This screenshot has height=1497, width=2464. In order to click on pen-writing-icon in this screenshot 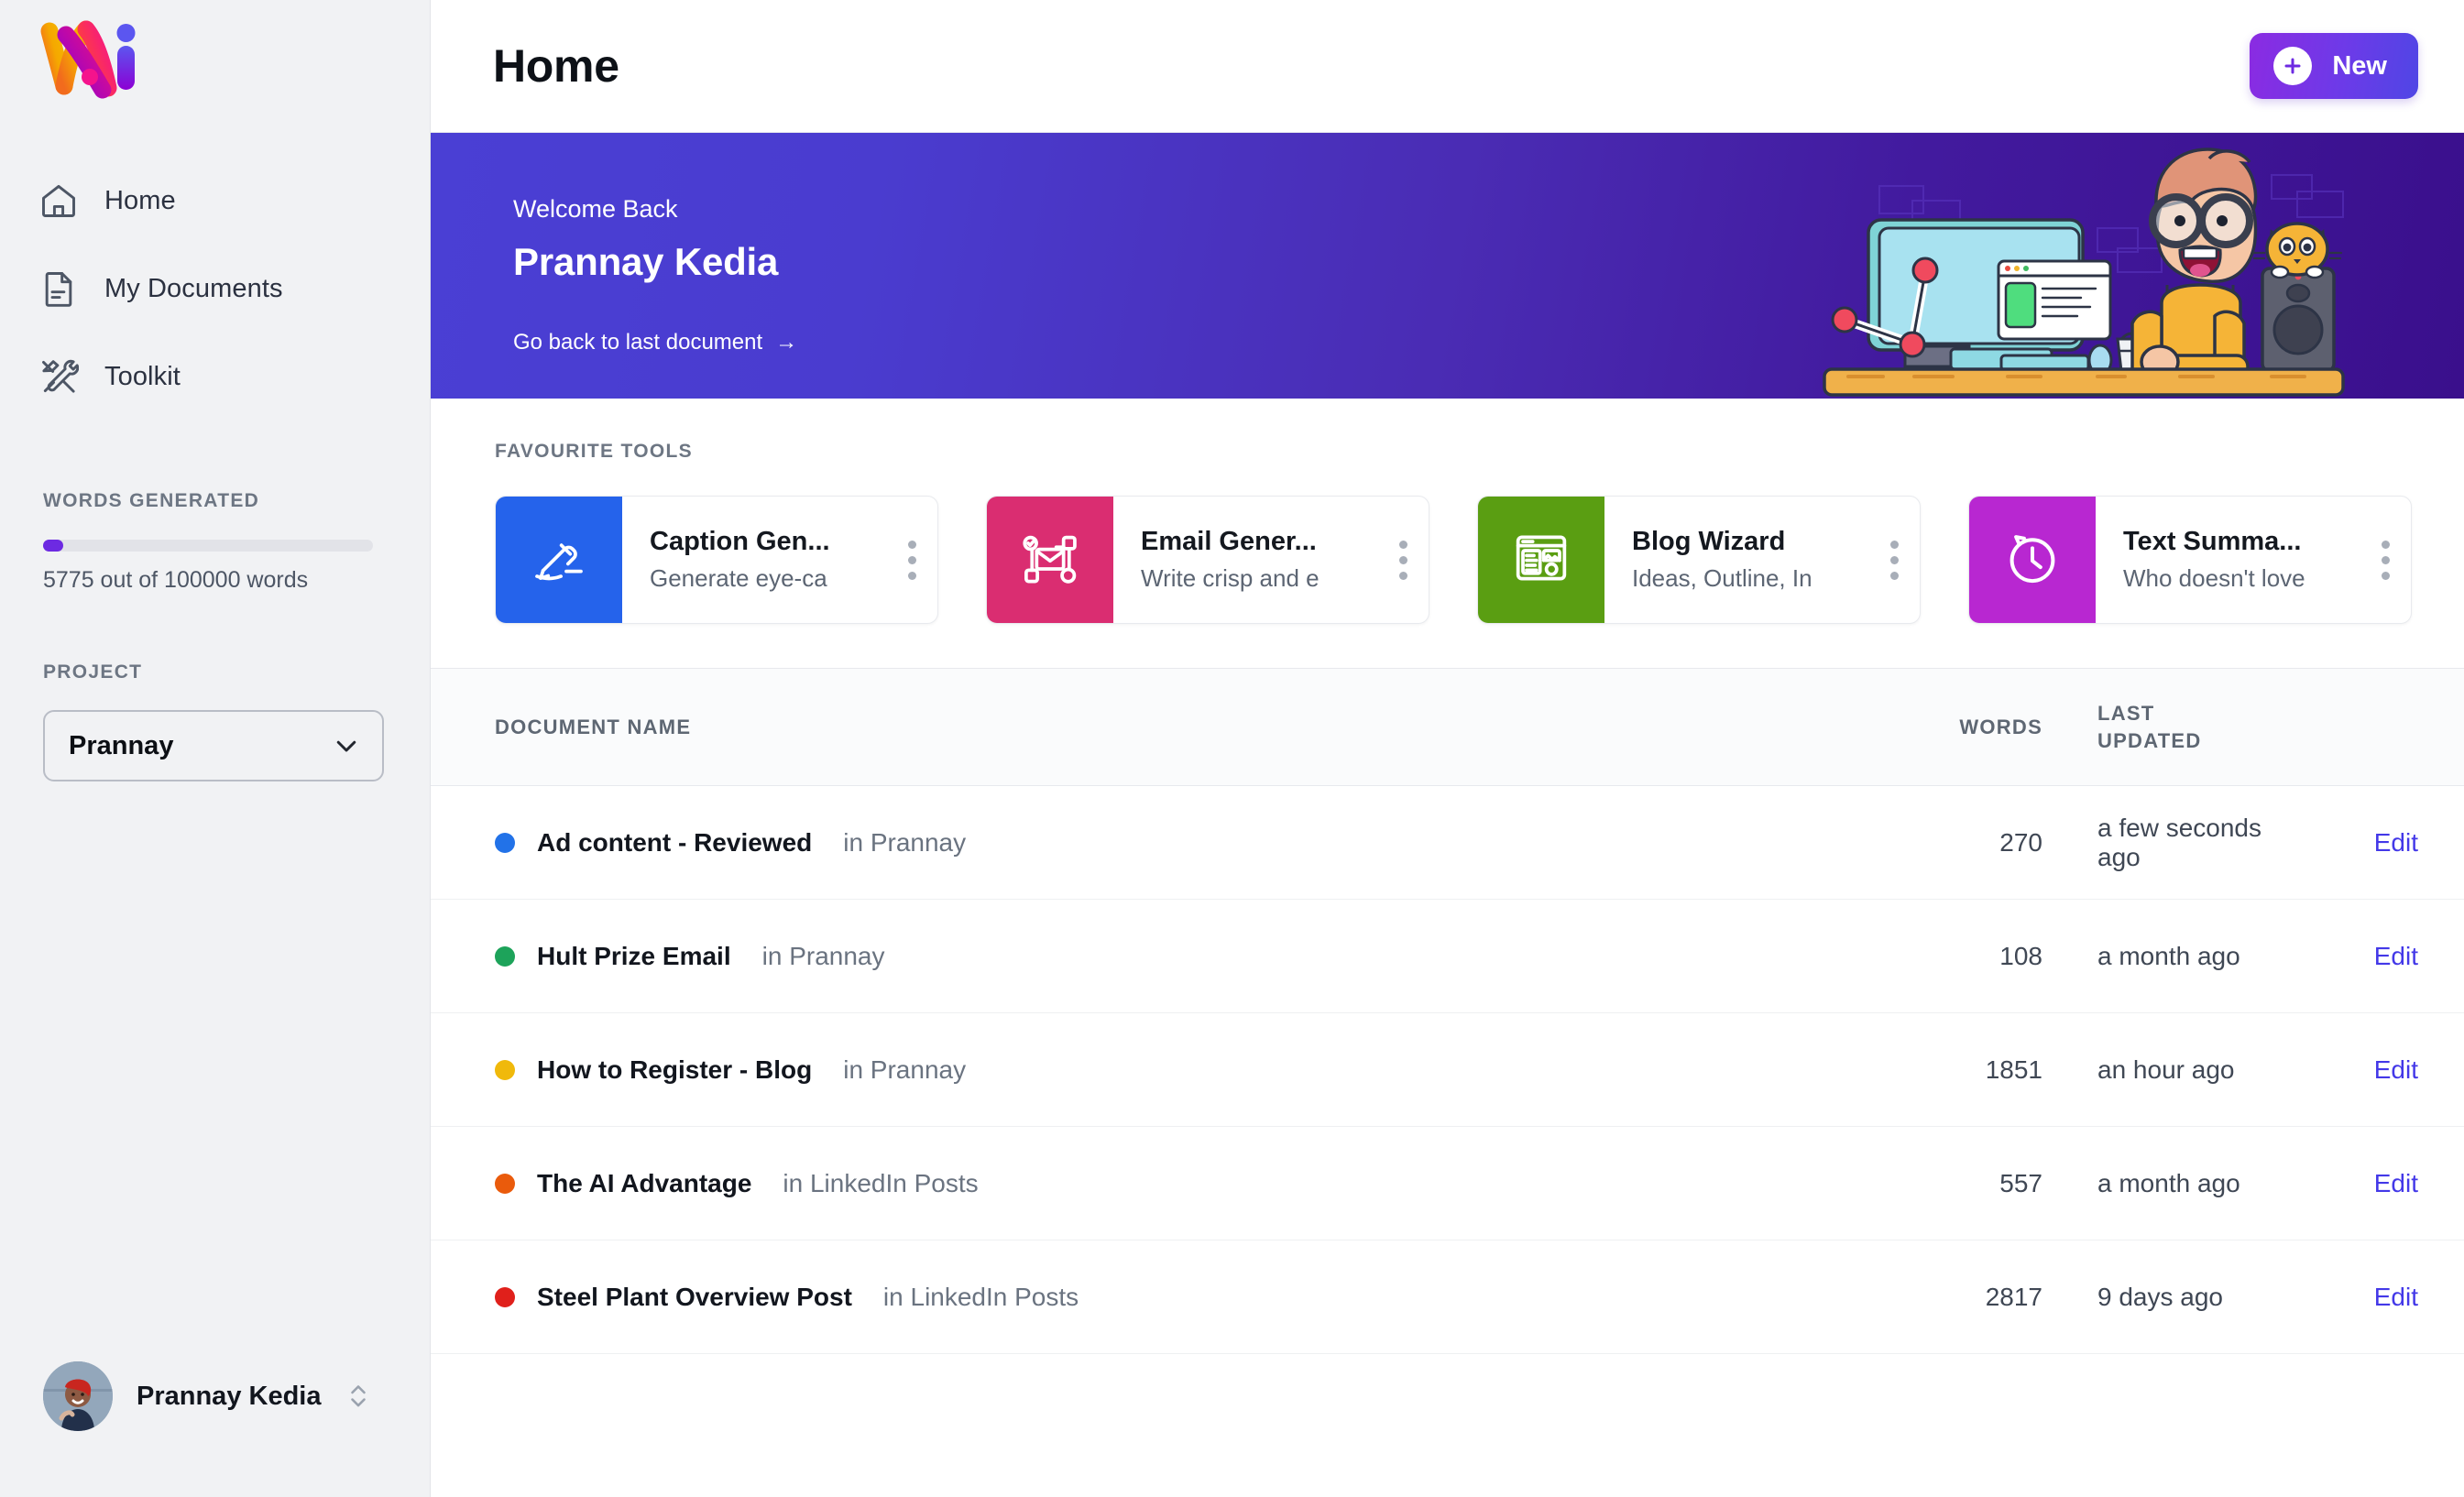, I will do `click(559, 560)`.